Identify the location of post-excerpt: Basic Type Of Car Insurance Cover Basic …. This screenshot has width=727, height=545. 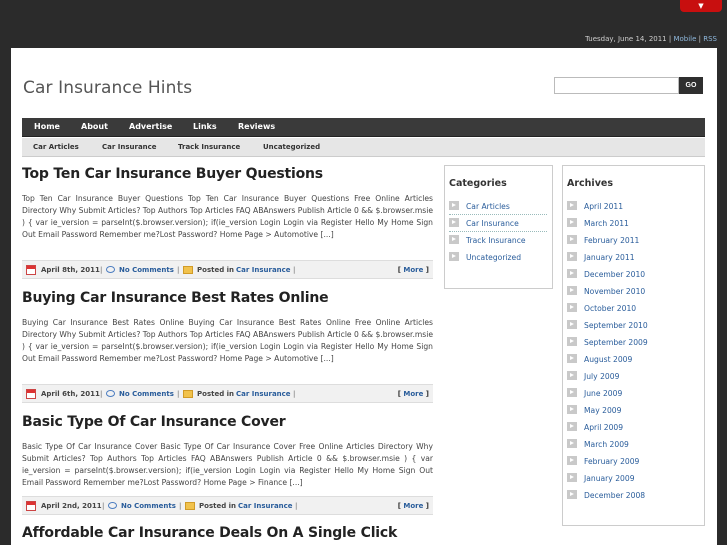
(227, 465).